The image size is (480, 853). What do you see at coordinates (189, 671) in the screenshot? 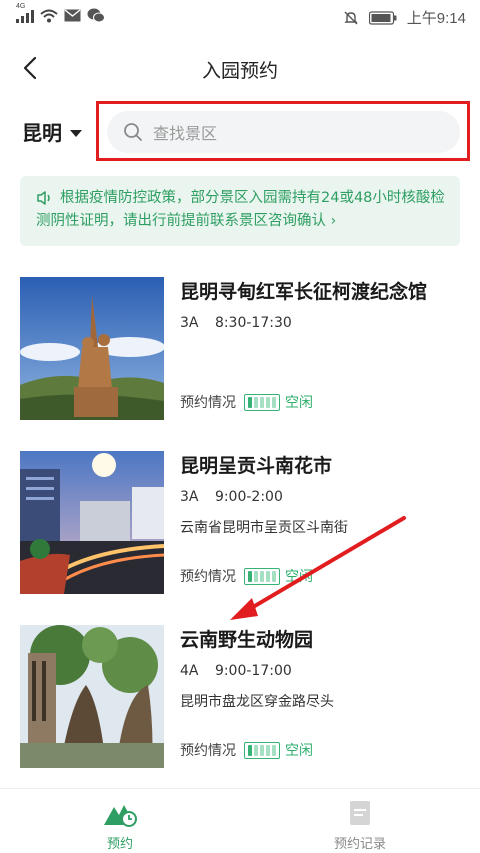
I see `spot-level: 4A` at bounding box center [189, 671].